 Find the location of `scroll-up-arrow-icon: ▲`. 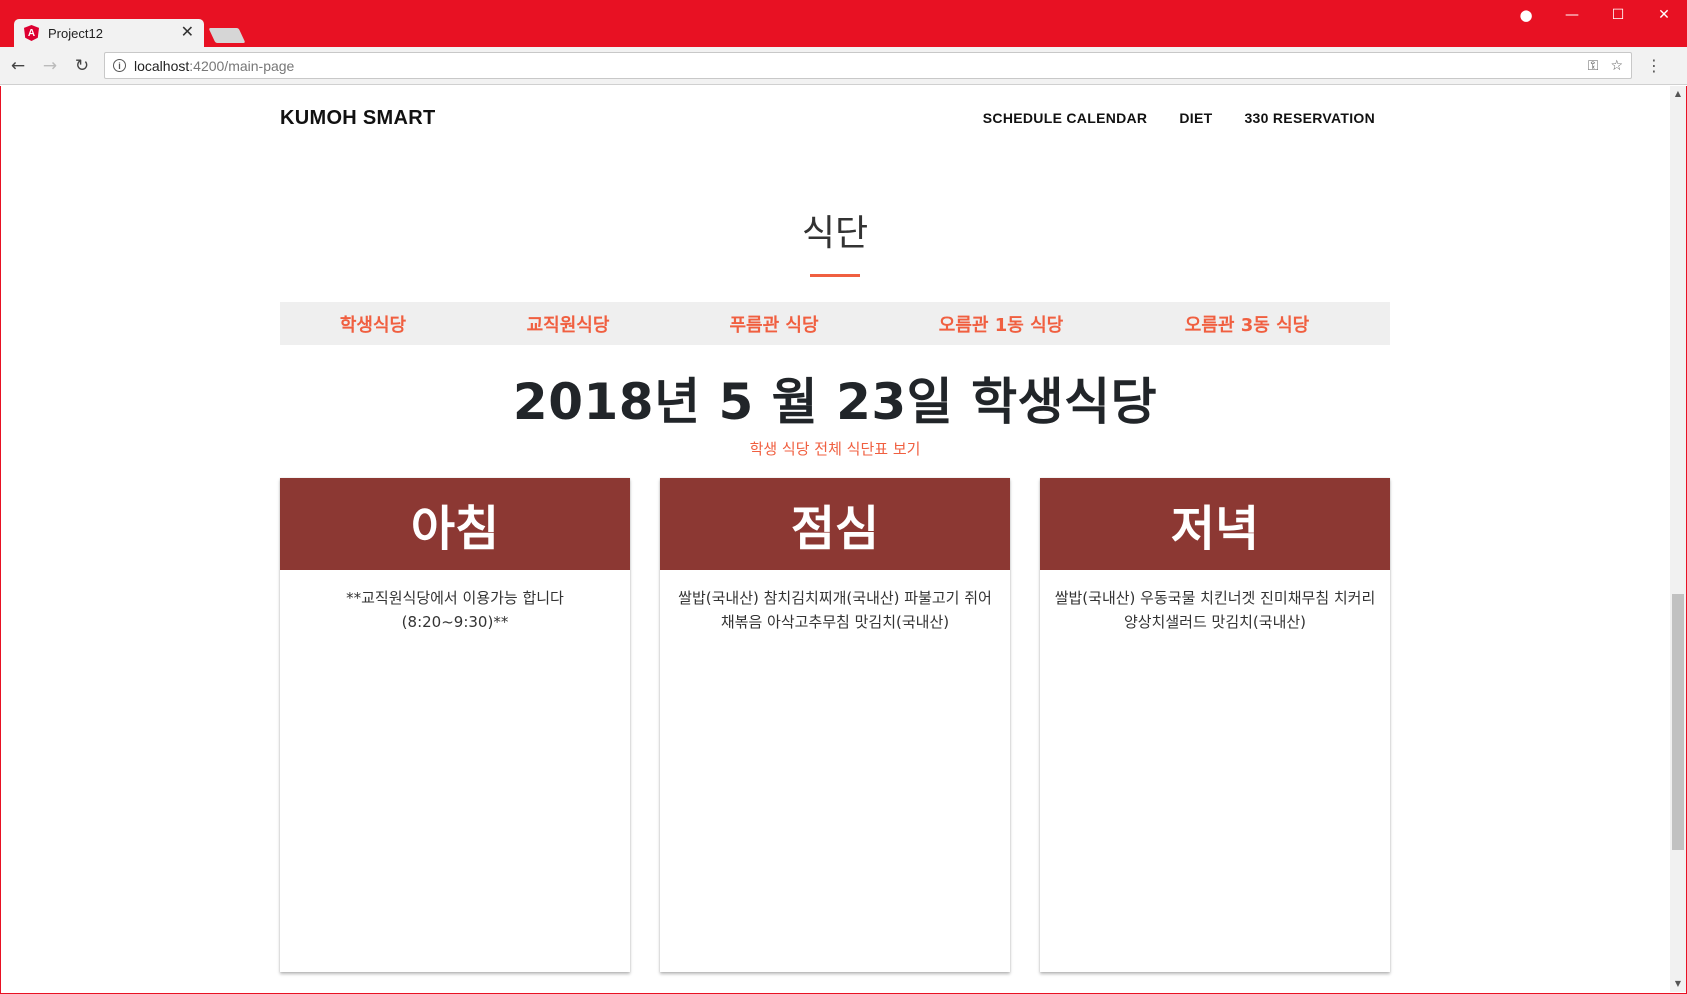

scroll-up-arrow-icon: ▲ is located at coordinates (1678, 94).